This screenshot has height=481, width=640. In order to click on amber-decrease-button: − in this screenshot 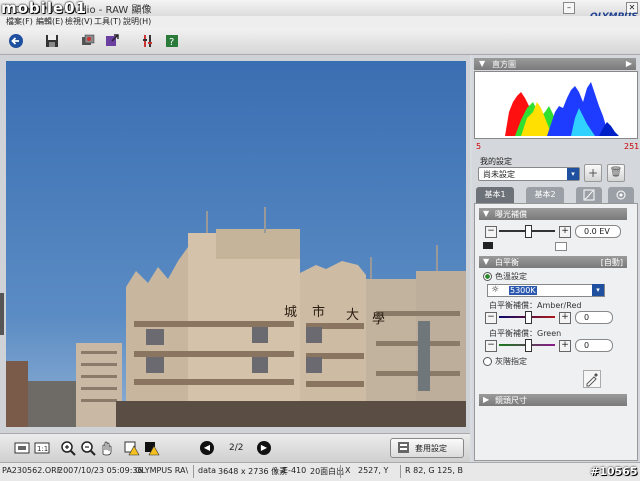, I will do `click(491, 318)`.